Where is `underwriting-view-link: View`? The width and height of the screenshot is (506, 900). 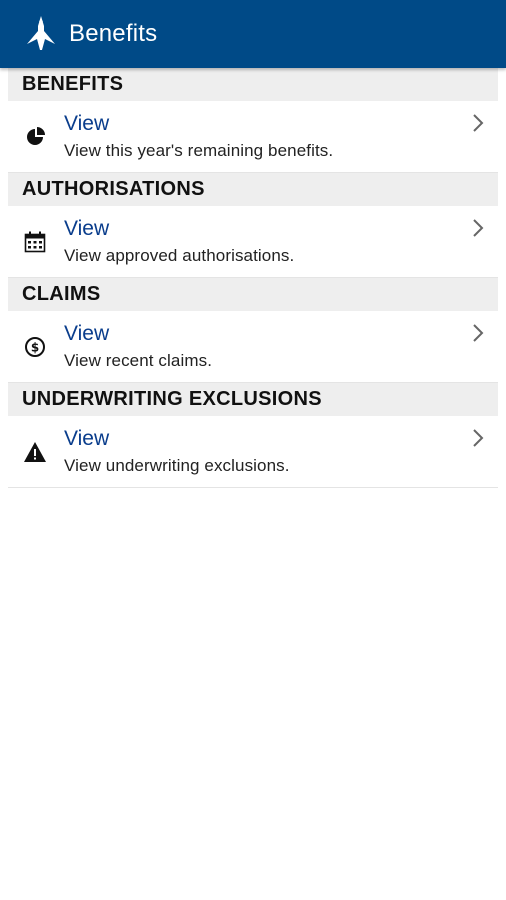
underwriting-view-link: View is located at coordinates (177, 439).